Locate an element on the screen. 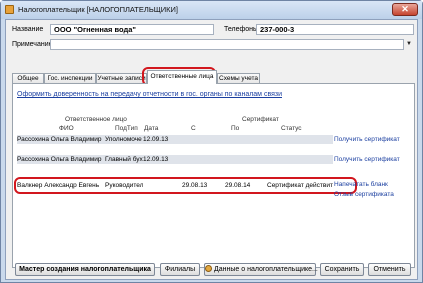 This screenshot has height=283, width=423. note-field is located at coordinates (227, 44).